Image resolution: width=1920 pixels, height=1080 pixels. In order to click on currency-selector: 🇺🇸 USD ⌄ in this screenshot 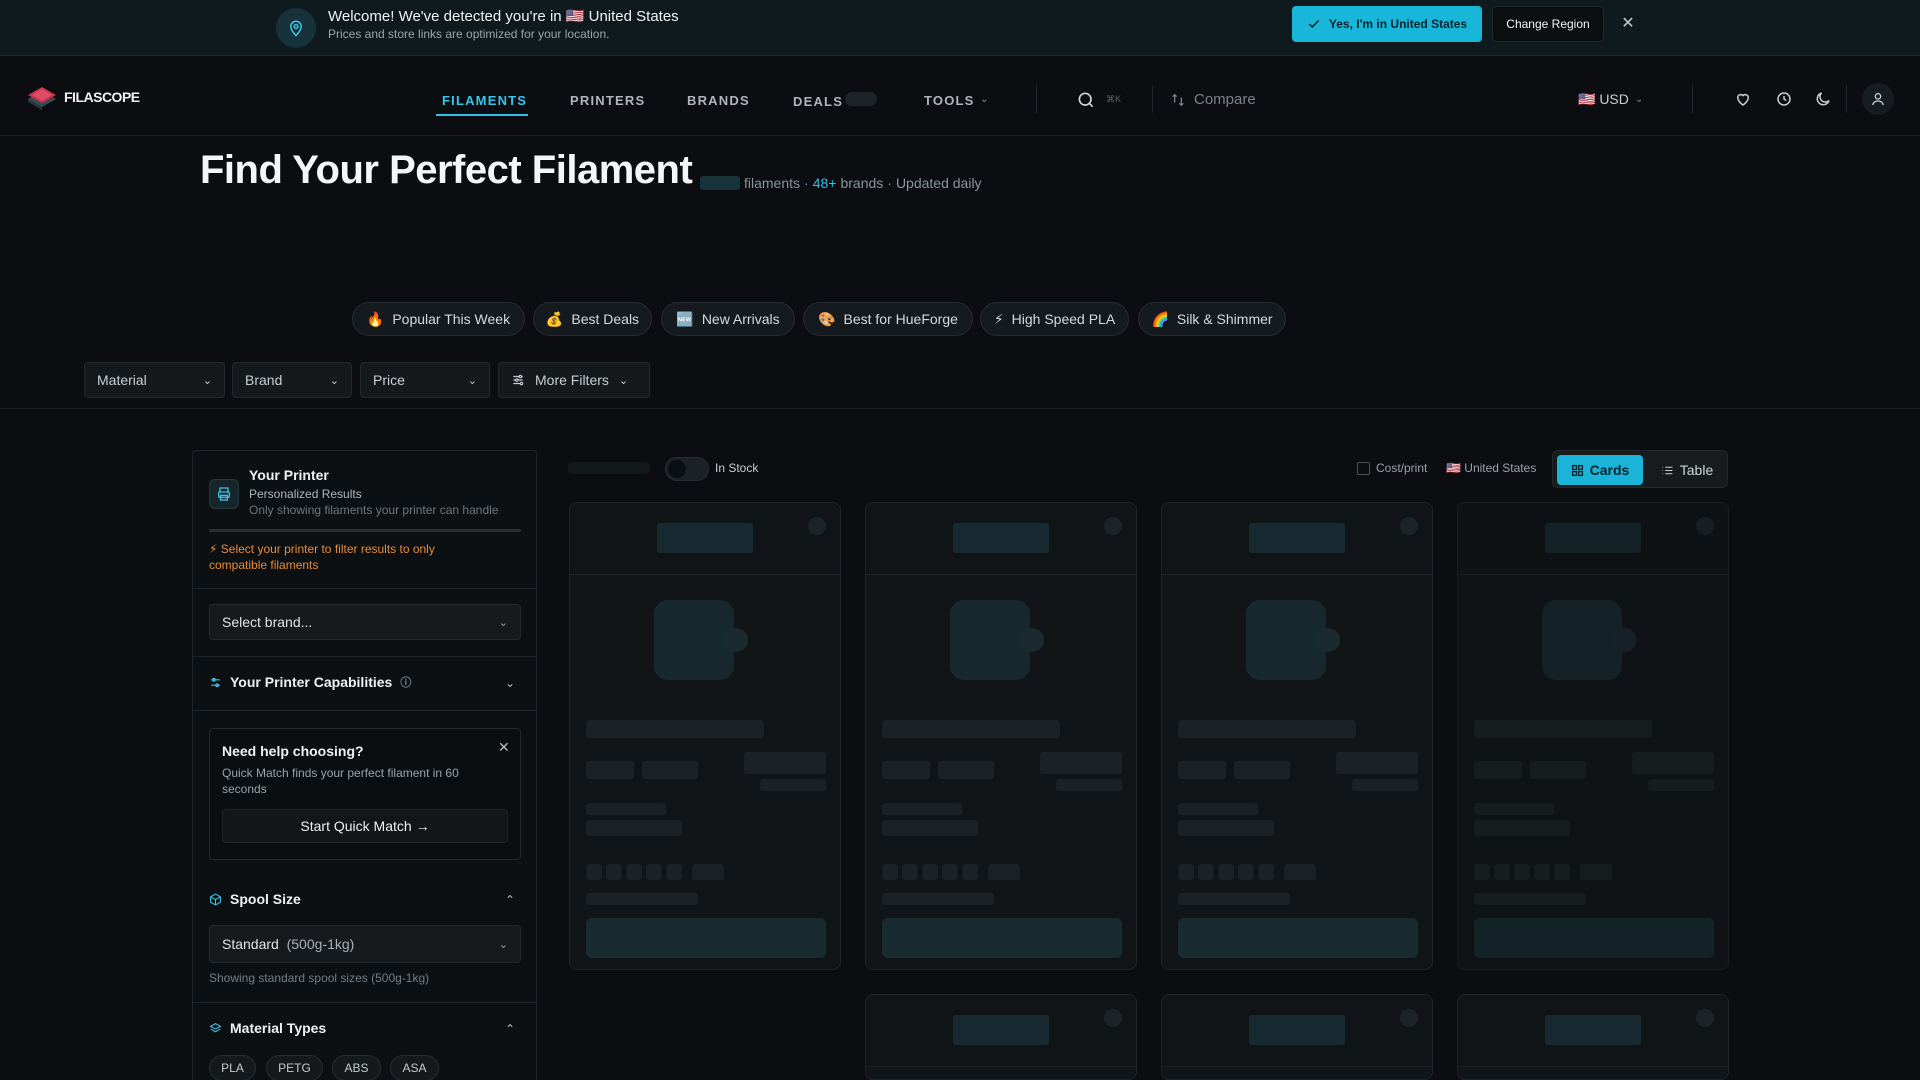, I will do `click(1610, 99)`.